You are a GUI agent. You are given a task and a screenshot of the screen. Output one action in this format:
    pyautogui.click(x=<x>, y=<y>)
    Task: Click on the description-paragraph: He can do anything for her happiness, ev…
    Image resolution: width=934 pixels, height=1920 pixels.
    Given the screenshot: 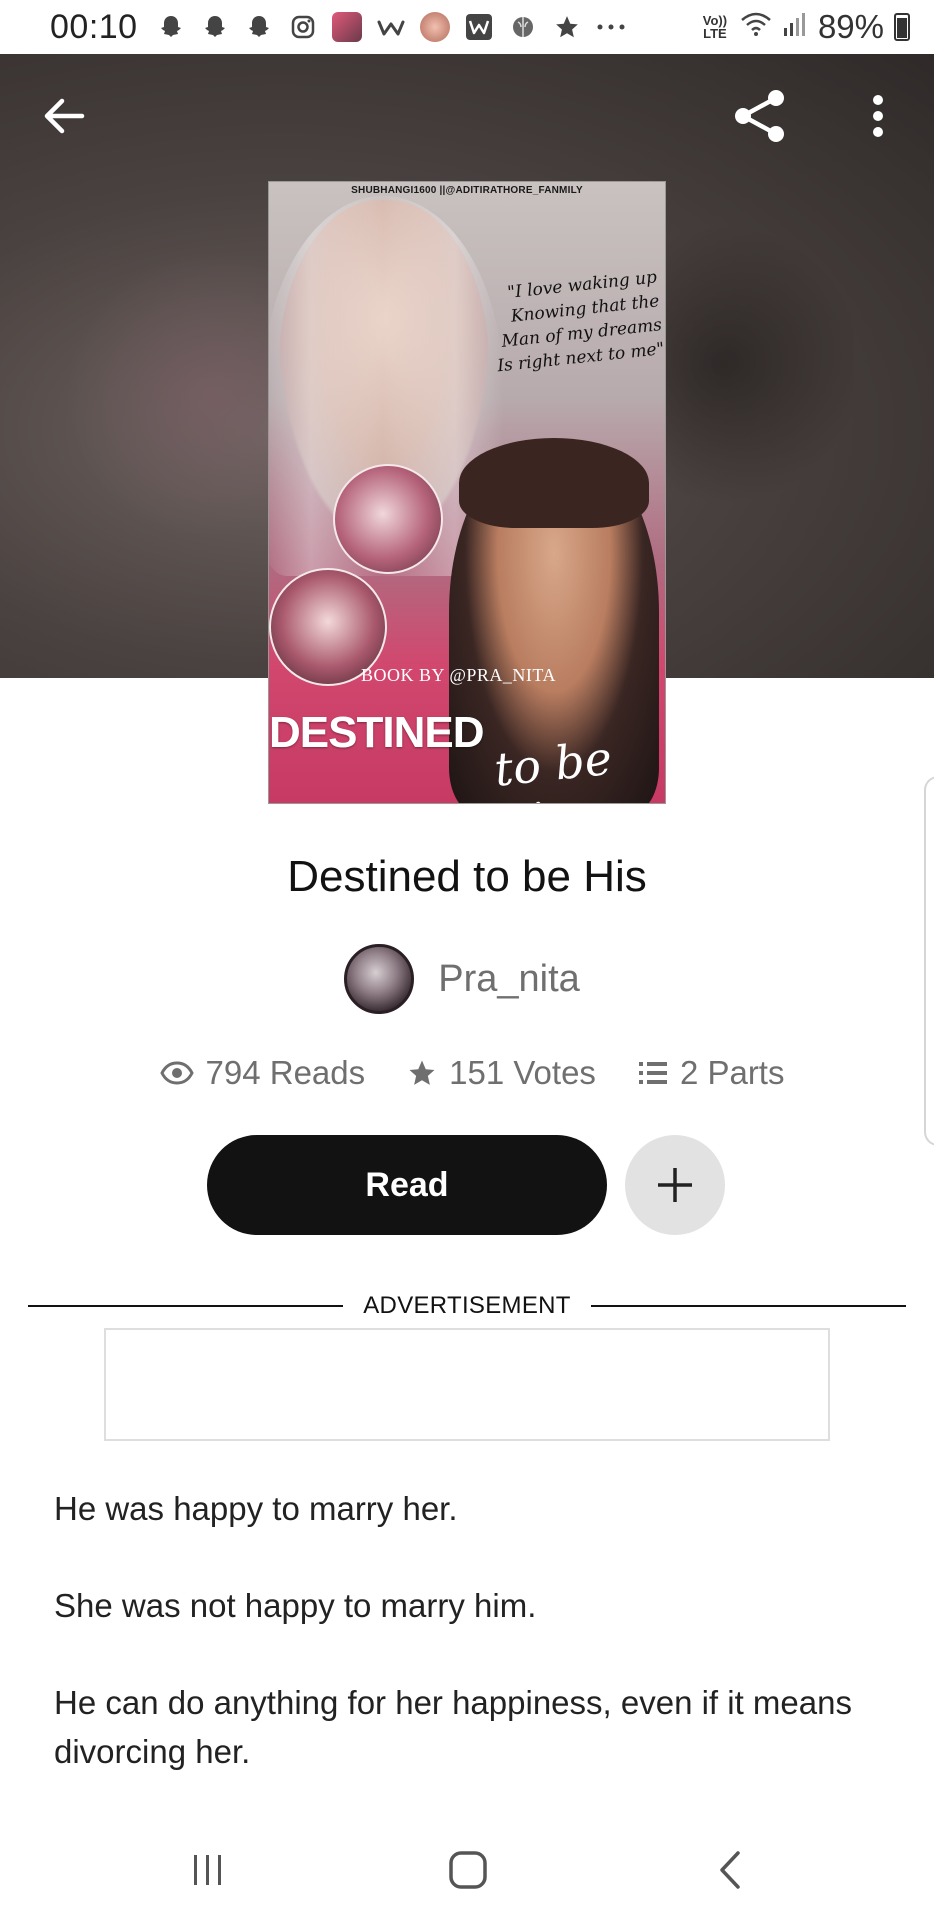 What is the action you would take?
    pyautogui.click(x=453, y=1727)
    